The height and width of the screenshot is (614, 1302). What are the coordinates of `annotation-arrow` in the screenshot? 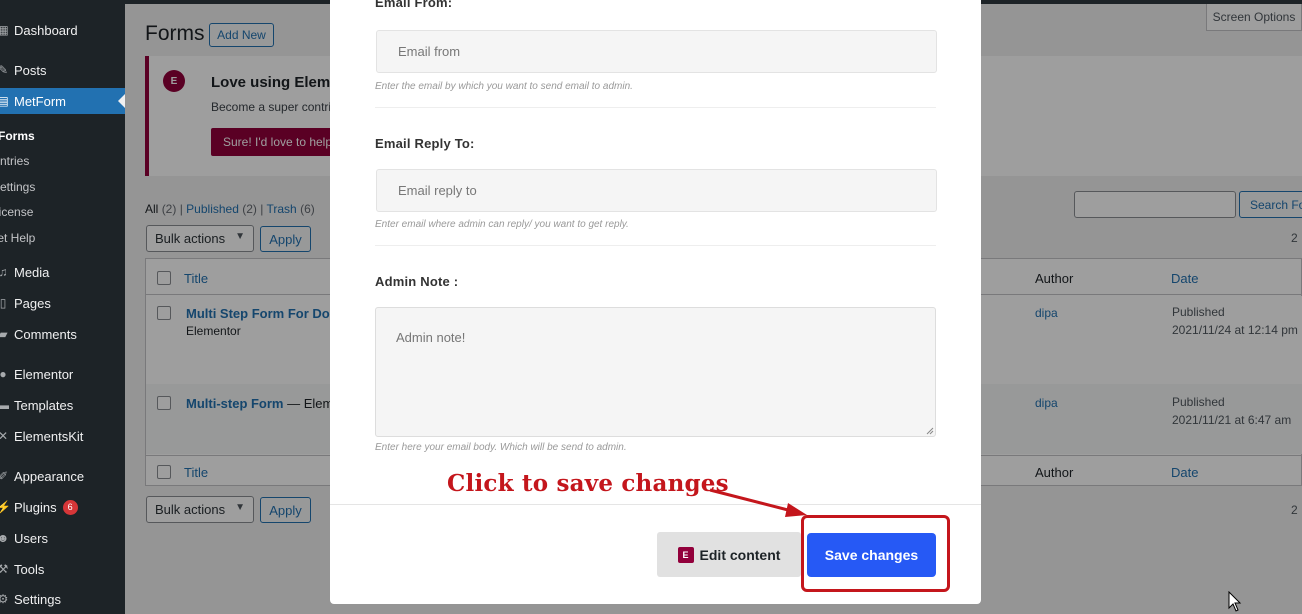 It's located at (758, 502).